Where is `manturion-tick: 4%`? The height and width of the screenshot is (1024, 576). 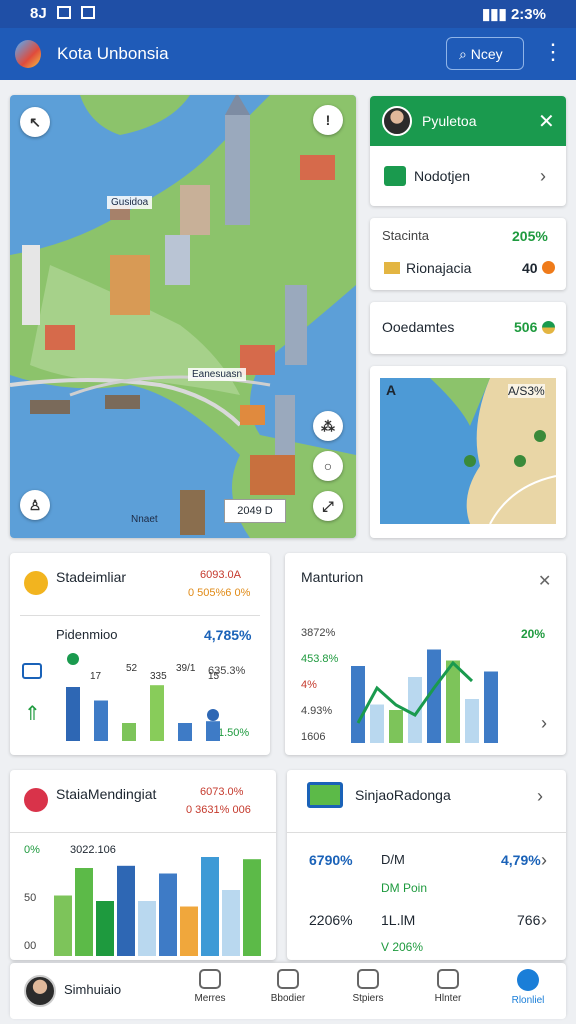 manturion-tick: 4% is located at coordinates (309, 685).